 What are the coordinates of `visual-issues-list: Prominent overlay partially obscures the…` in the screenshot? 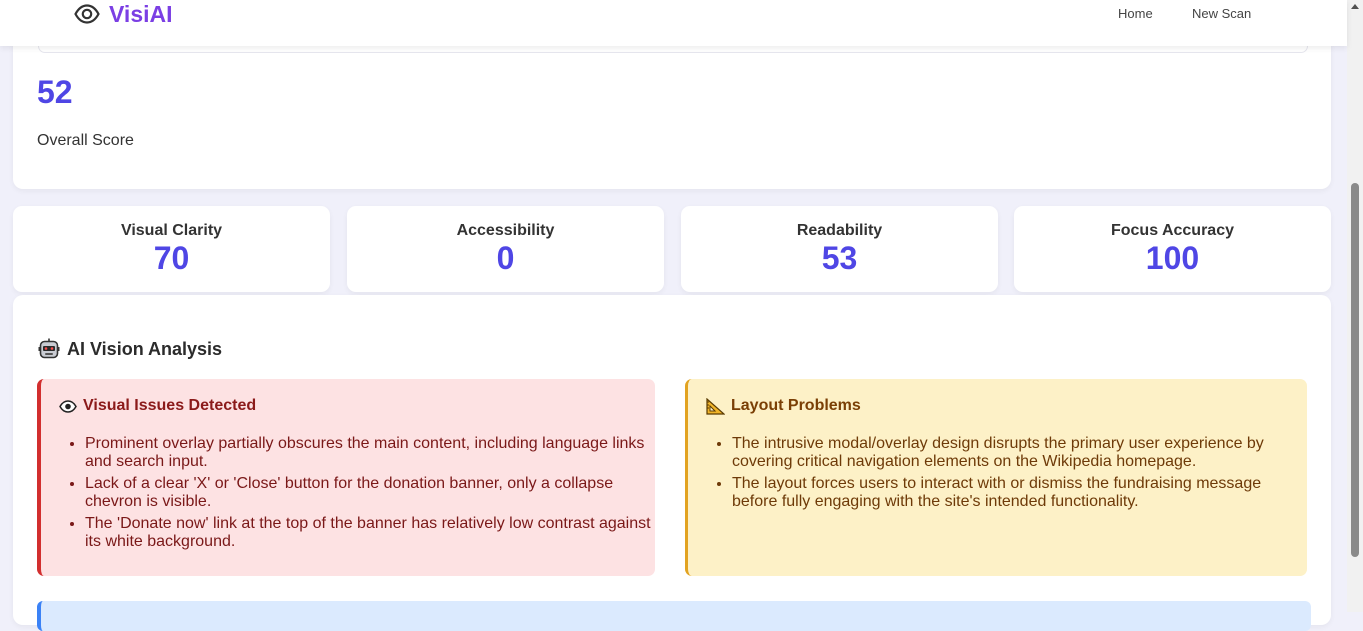 It's located at (358, 495).